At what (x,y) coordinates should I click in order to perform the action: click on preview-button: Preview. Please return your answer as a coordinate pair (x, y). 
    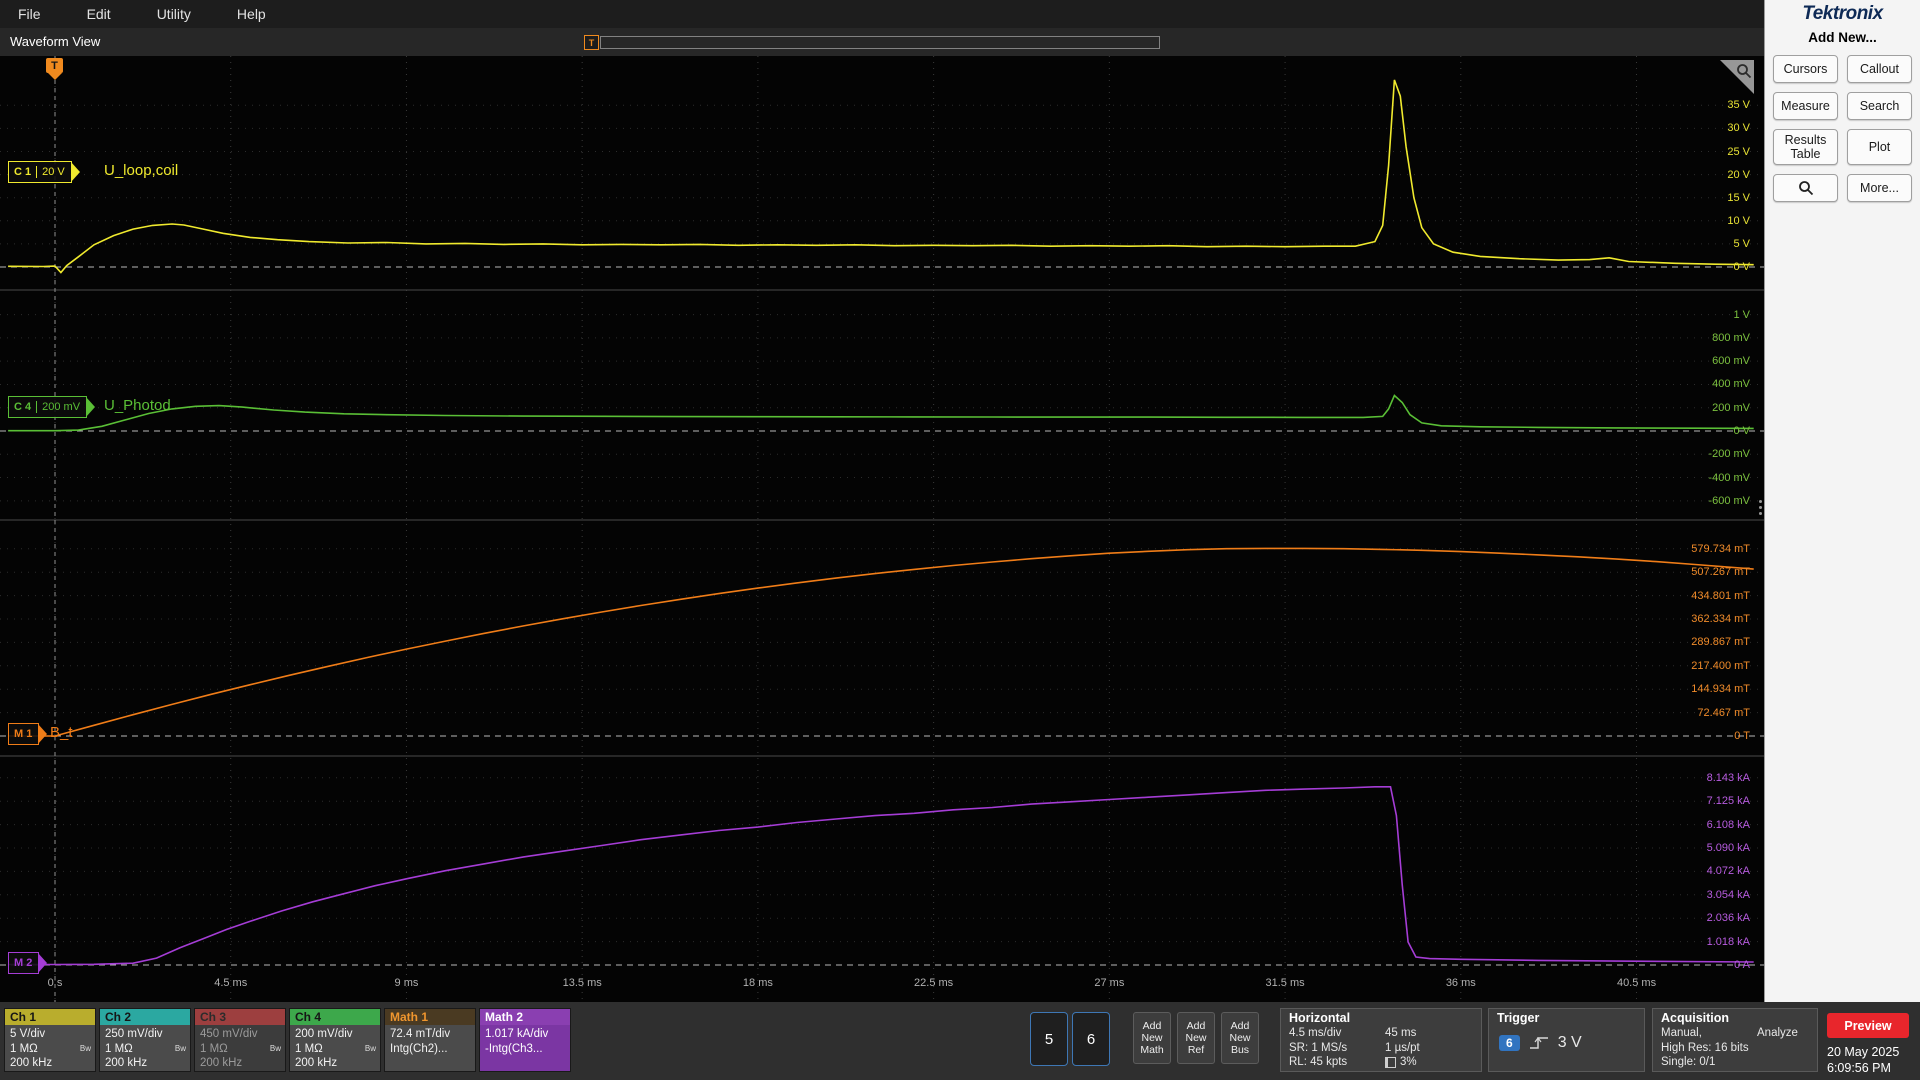
    Looking at the image, I should click on (1868, 1025).